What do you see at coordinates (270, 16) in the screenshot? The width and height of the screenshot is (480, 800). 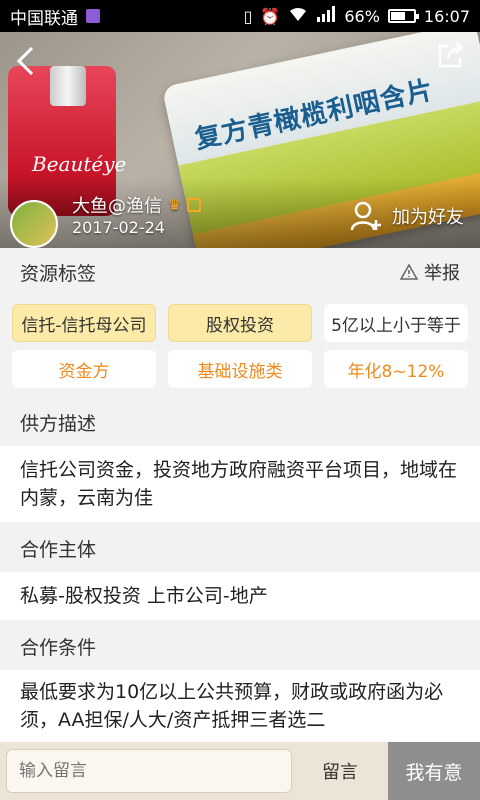 I see `alarm-icon: ⏰` at bounding box center [270, 16].